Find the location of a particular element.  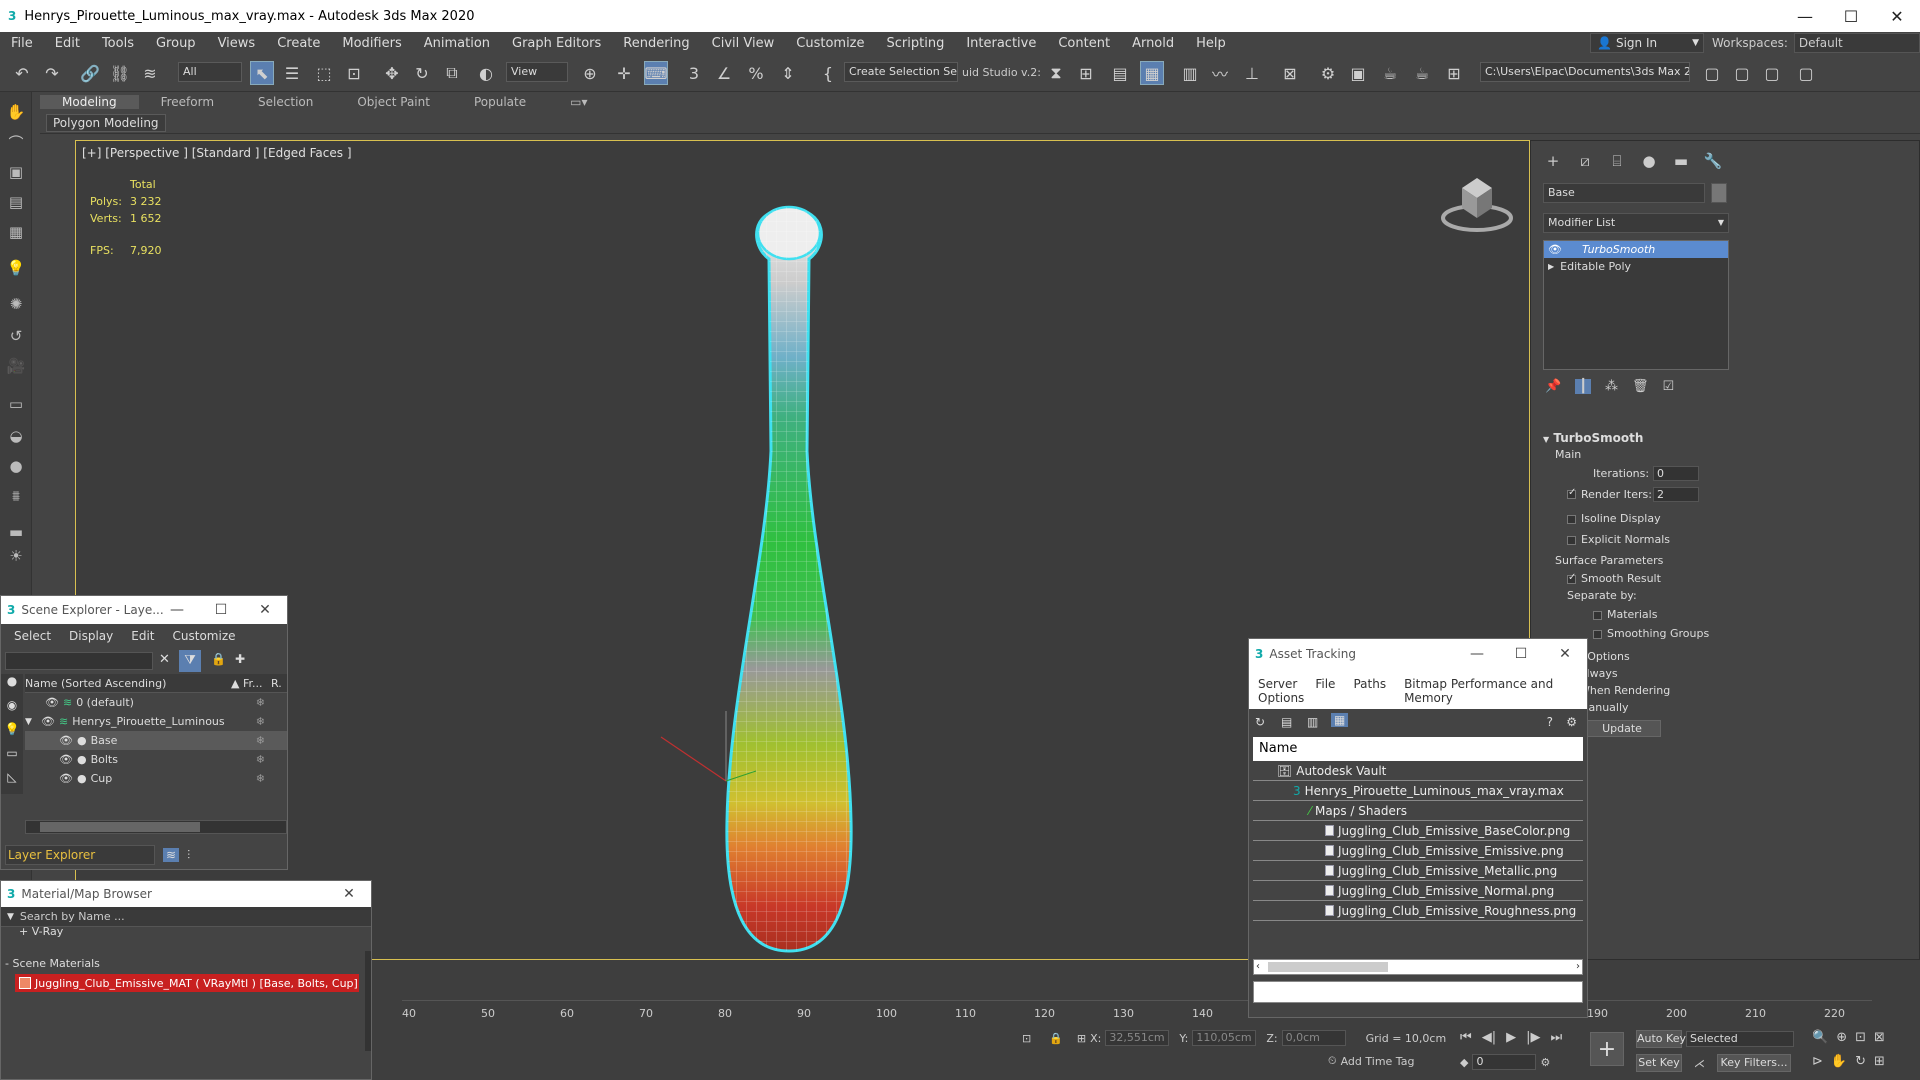

explorer-type-select: Layer Explorer is located at coordinates (80, 855).